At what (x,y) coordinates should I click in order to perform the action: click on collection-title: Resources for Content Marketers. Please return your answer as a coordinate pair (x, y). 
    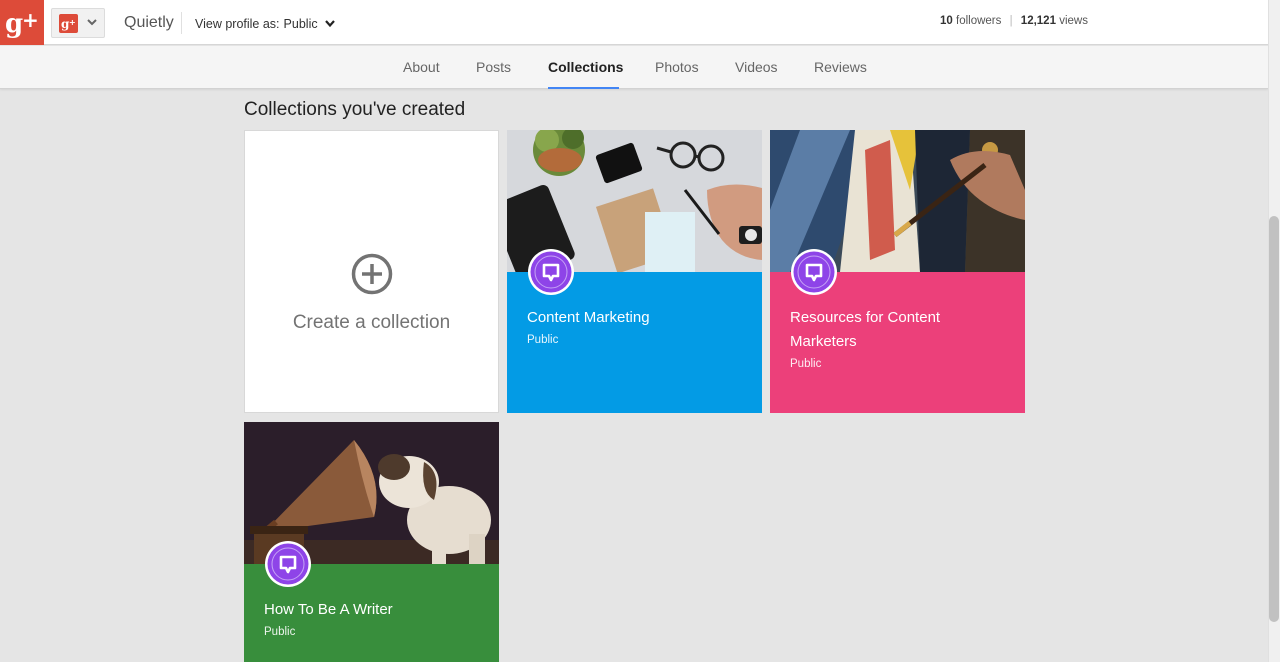
    Looking at the image, I should click on (865, 329).